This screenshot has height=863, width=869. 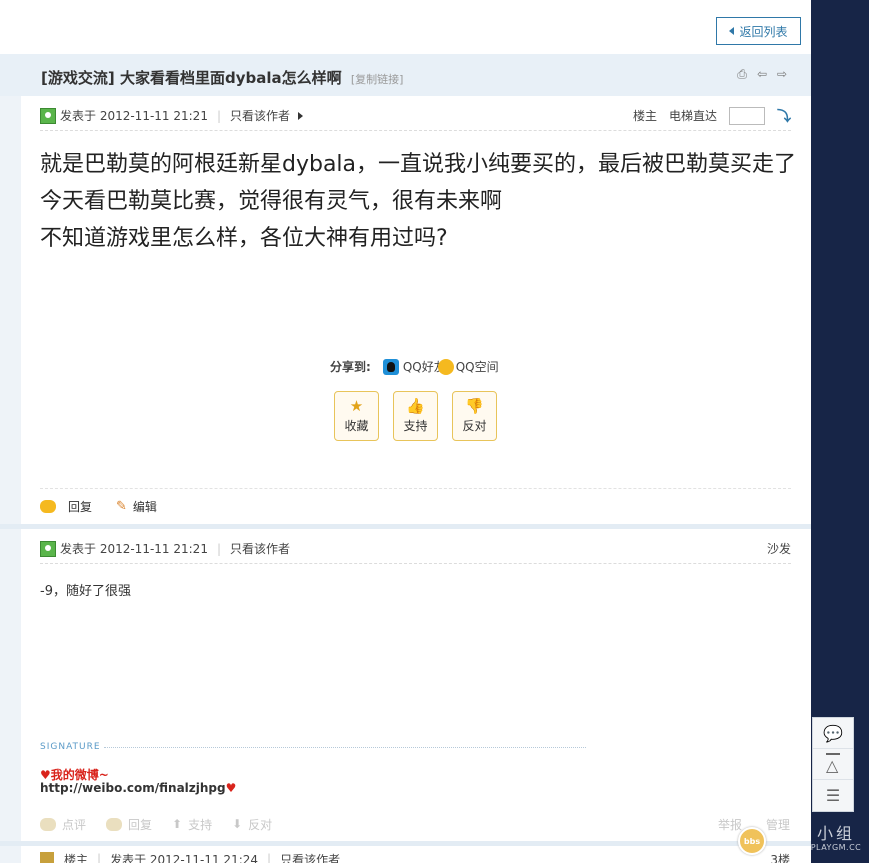 What do you see at coordinates (415, 824) in the screenshot?
I see `second-post-actions: 点评 回复 ⬆ 支持 ⬇ 反对 举报 管理` at bounding box center [415, 824].